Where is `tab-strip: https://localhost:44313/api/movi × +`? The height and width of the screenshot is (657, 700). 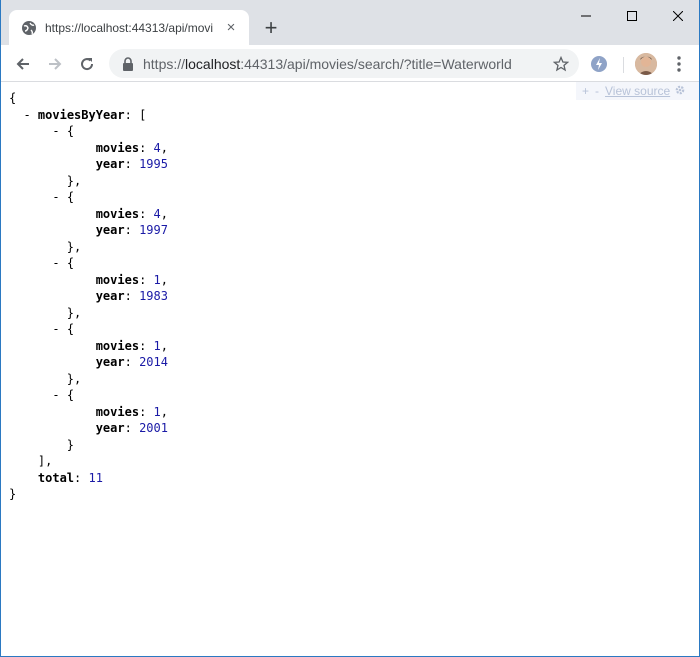 tab-strip: https://localhost:44313/api/movi × + is located at coordinates (350, 22).